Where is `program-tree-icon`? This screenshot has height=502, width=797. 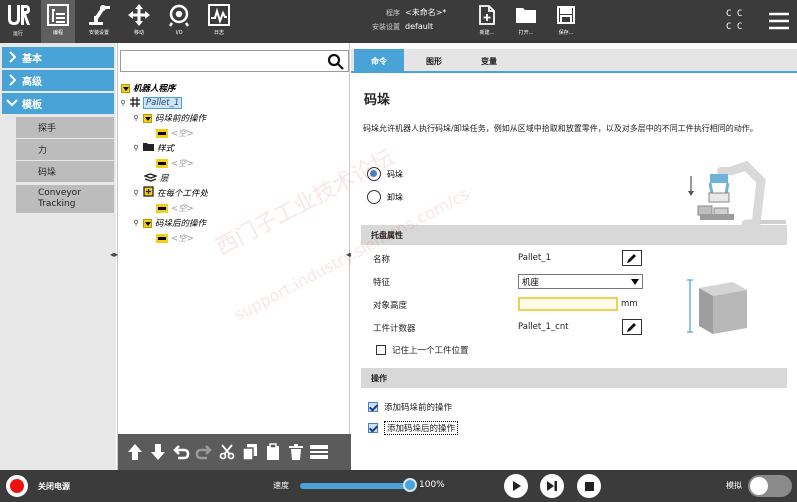
program-tree-icon is located at coordinates (58, 15).